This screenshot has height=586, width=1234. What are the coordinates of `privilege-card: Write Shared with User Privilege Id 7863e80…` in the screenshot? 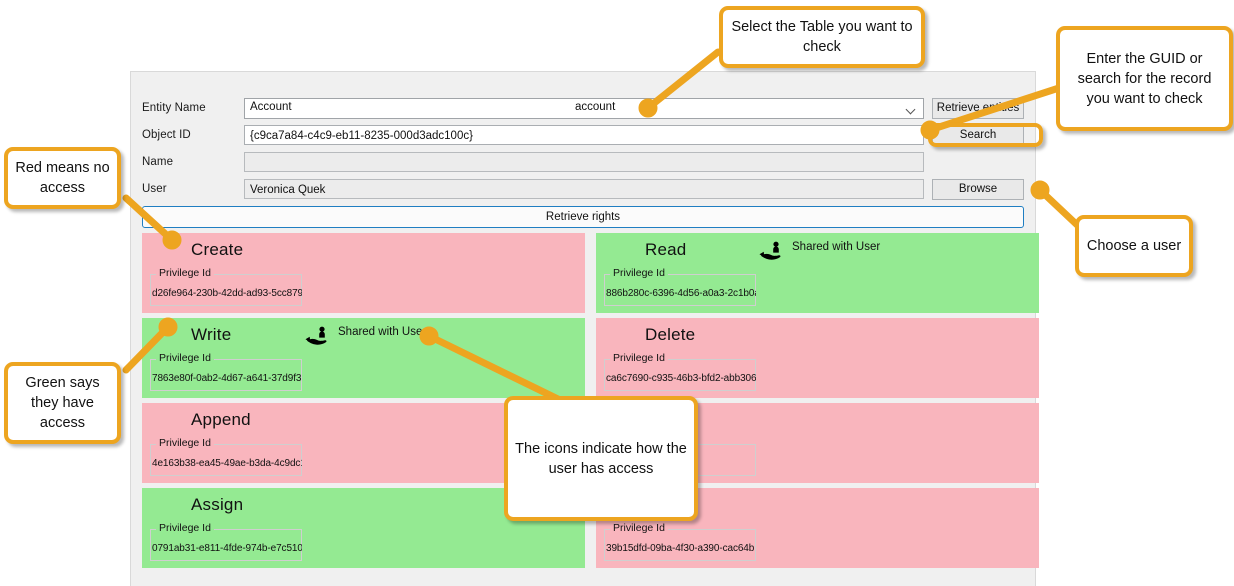 It's located at (363, 358).